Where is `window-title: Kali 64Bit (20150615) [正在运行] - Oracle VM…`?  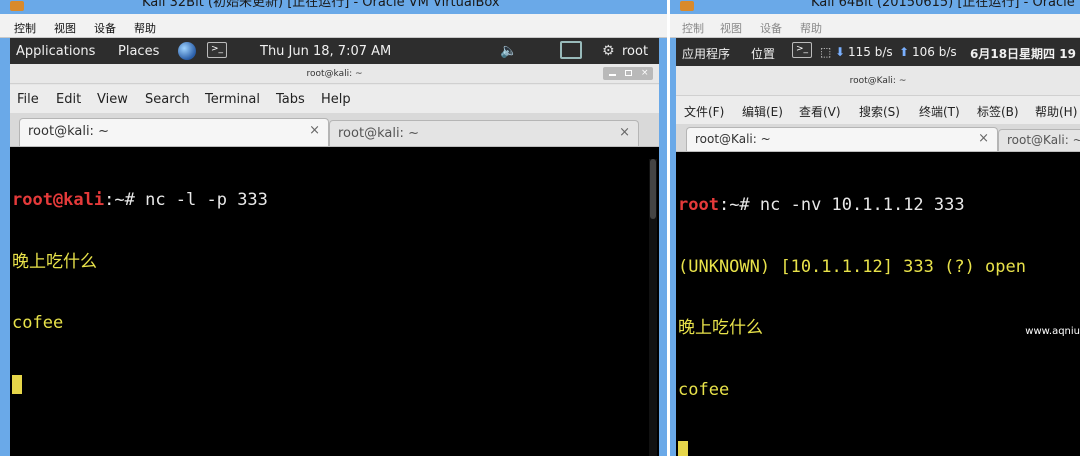
window-title: Kali 64Bit (20150615) [正在运行] - Oracle VM… is located at coordinates (945, 5).